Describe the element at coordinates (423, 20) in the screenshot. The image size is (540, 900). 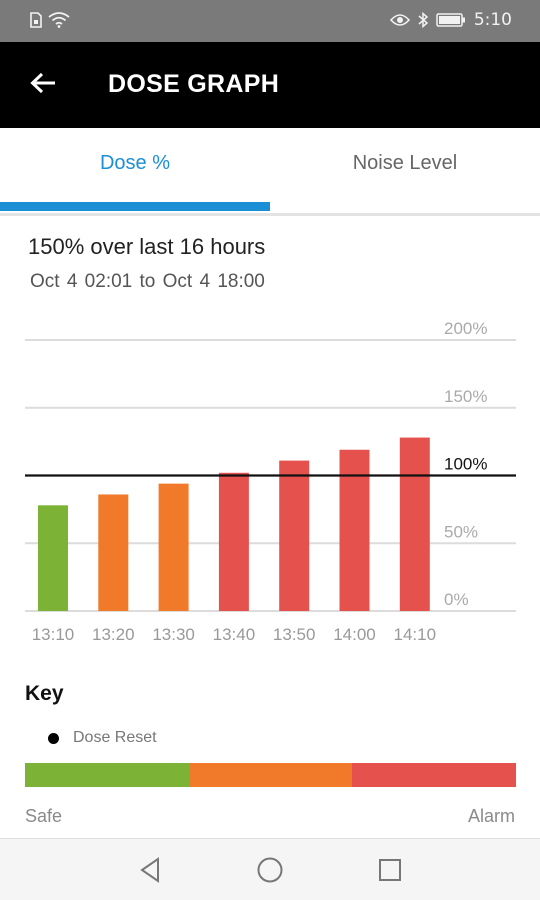
I see `bluetooth-icon` at that location.